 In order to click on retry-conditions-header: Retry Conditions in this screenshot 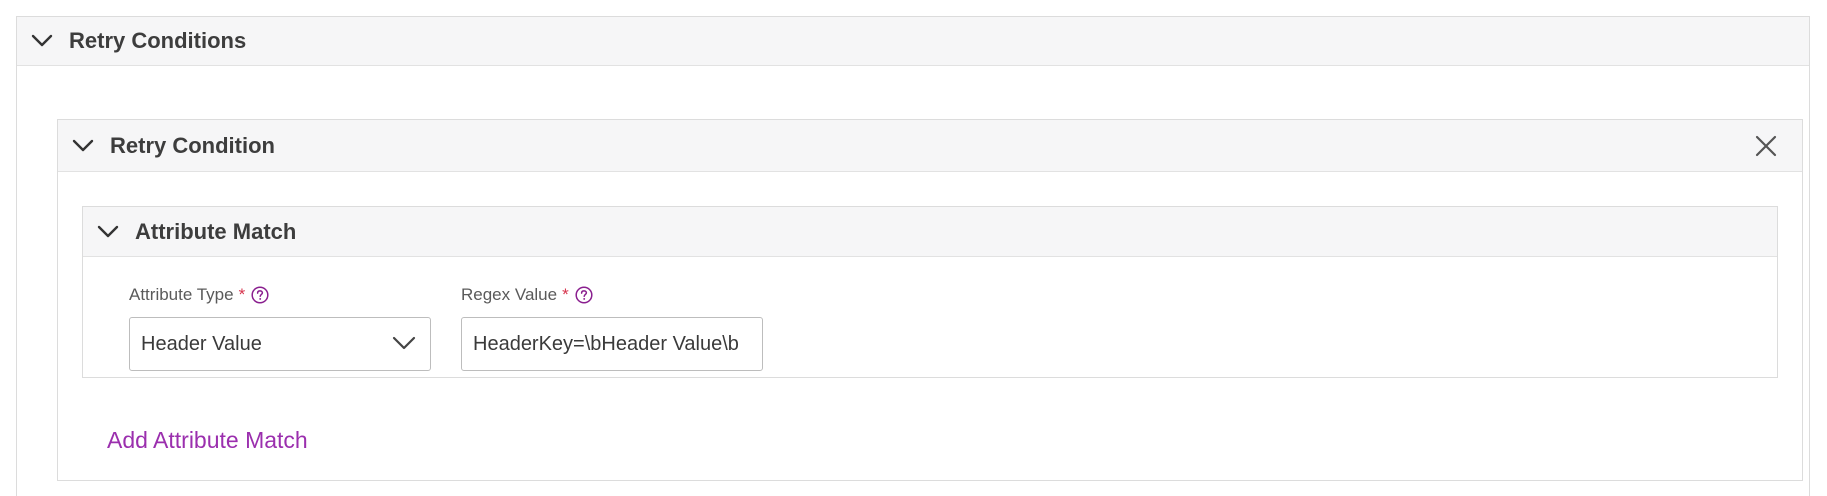, I will do `click(913, 41)`.